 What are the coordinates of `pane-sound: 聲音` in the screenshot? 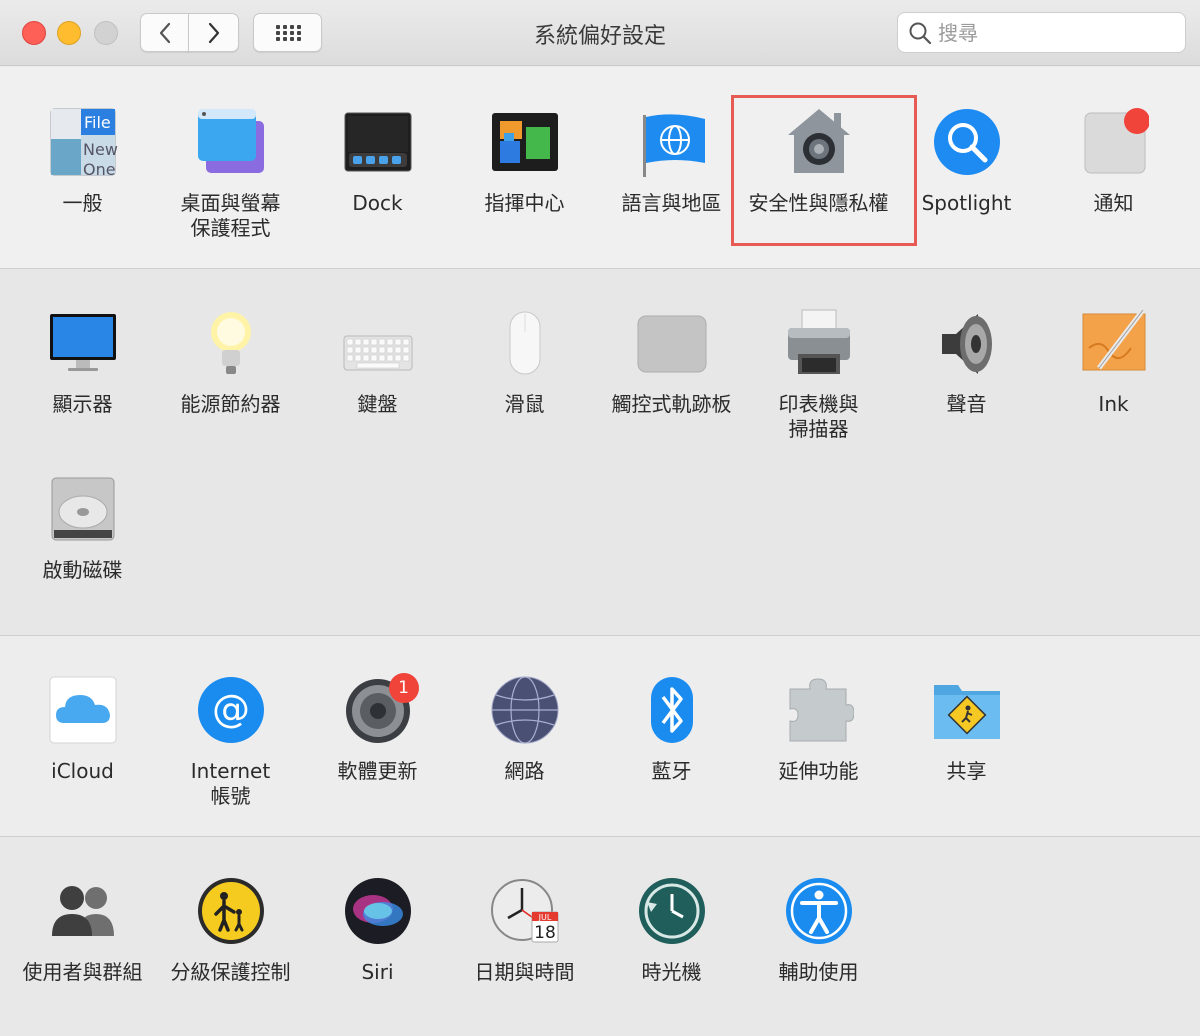 It's located at (966, 362).